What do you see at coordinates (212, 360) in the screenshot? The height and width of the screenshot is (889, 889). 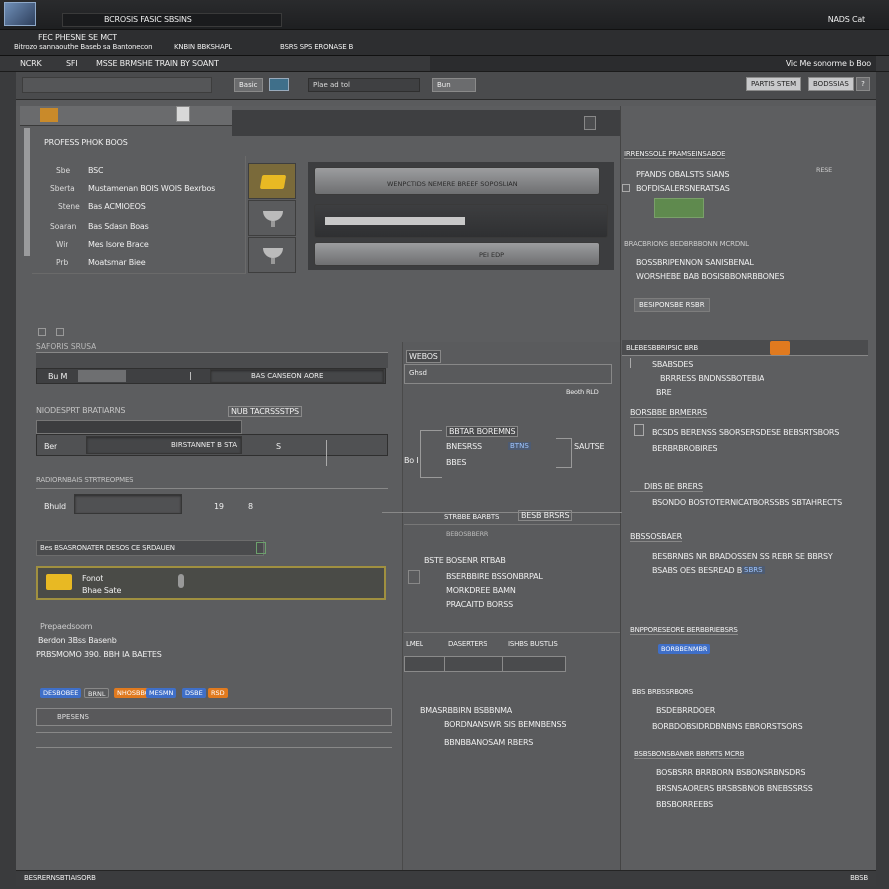 I see `section-divider` at bounding box center [212, 360].